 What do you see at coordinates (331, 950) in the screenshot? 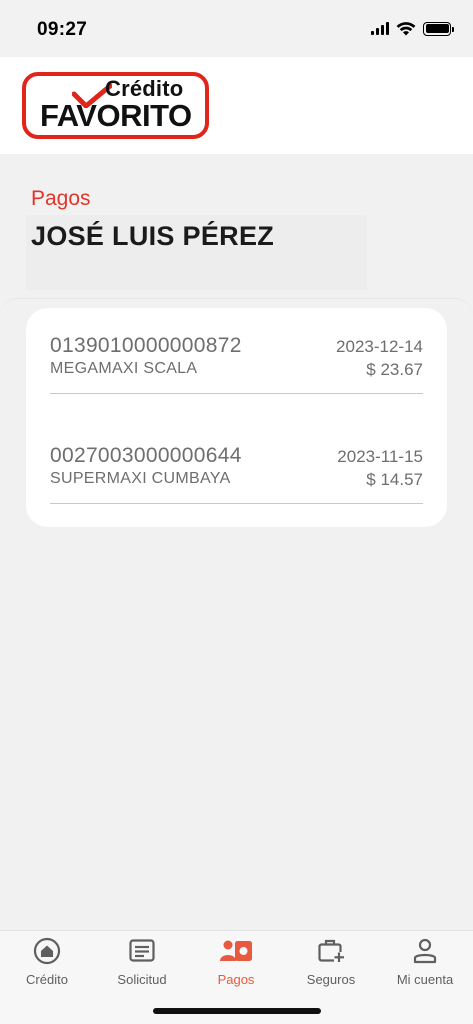
I see `briefcase-plus-icon` at bounding box center [331, 950].